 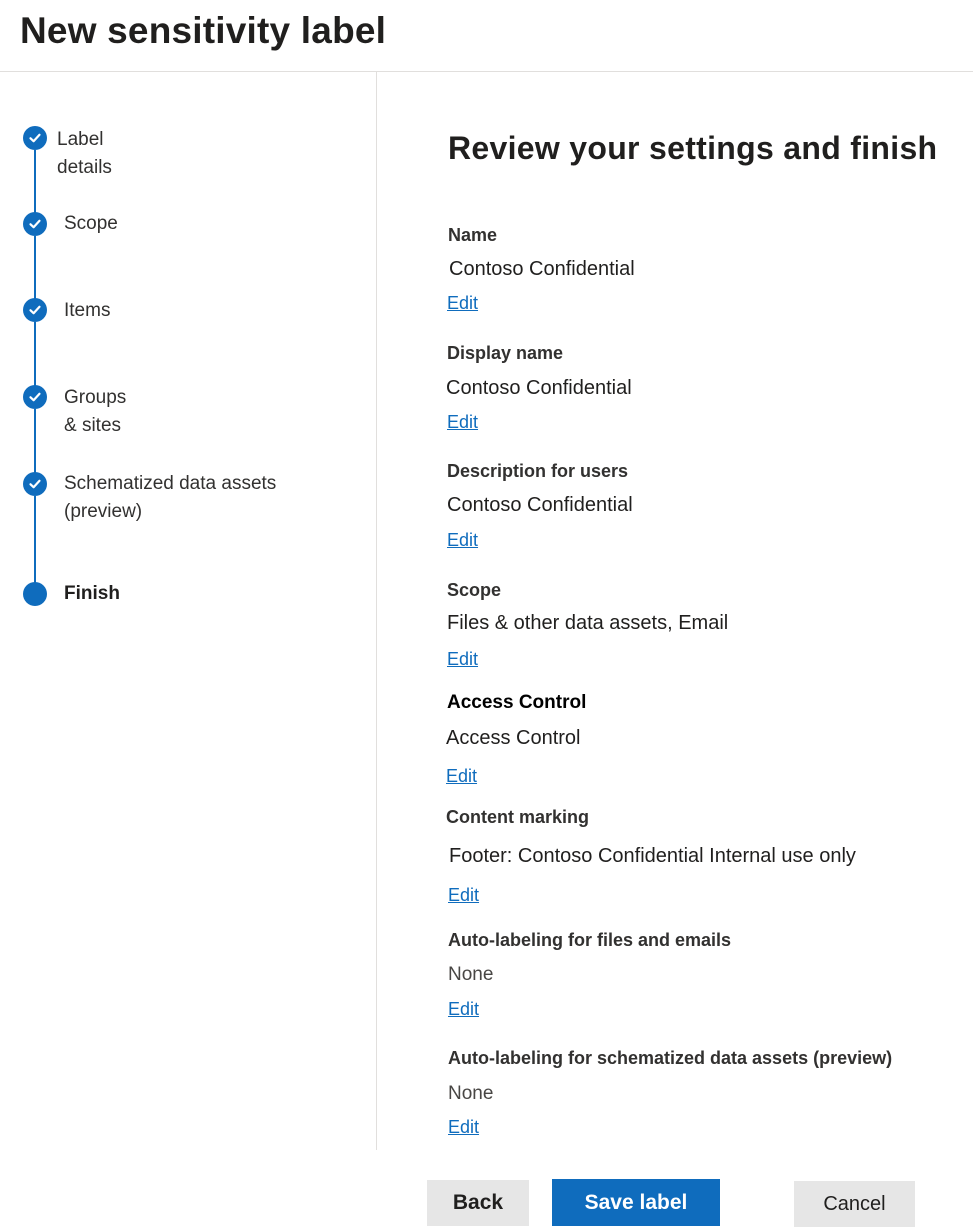 I want to click on content-marking-label: Content marking, so click(x=518, y=817).